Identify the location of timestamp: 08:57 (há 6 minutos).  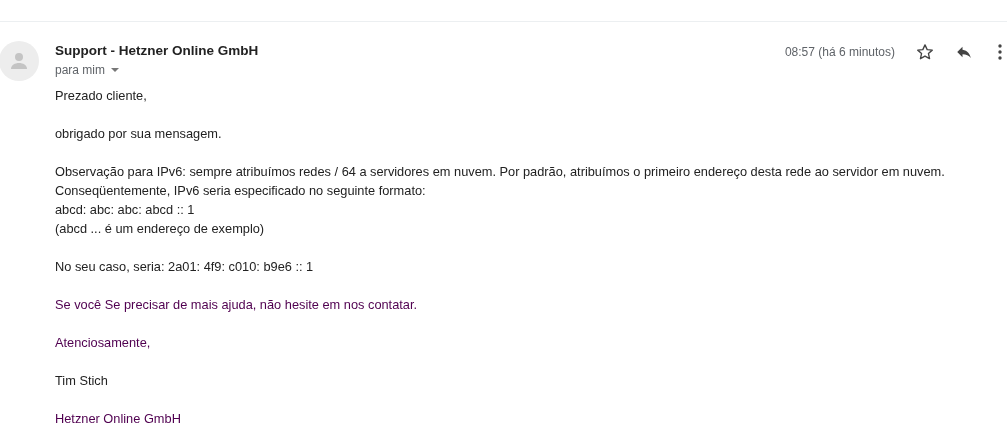
(839, 52).